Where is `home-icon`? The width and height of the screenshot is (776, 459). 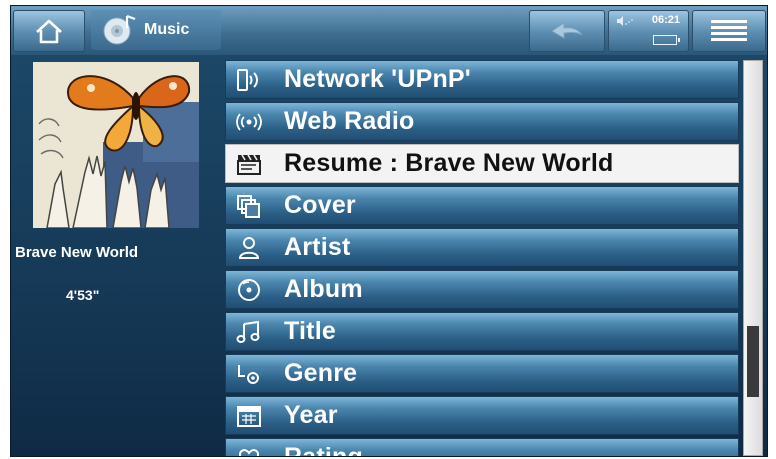
home-icon is located at coordinates (49, 31).